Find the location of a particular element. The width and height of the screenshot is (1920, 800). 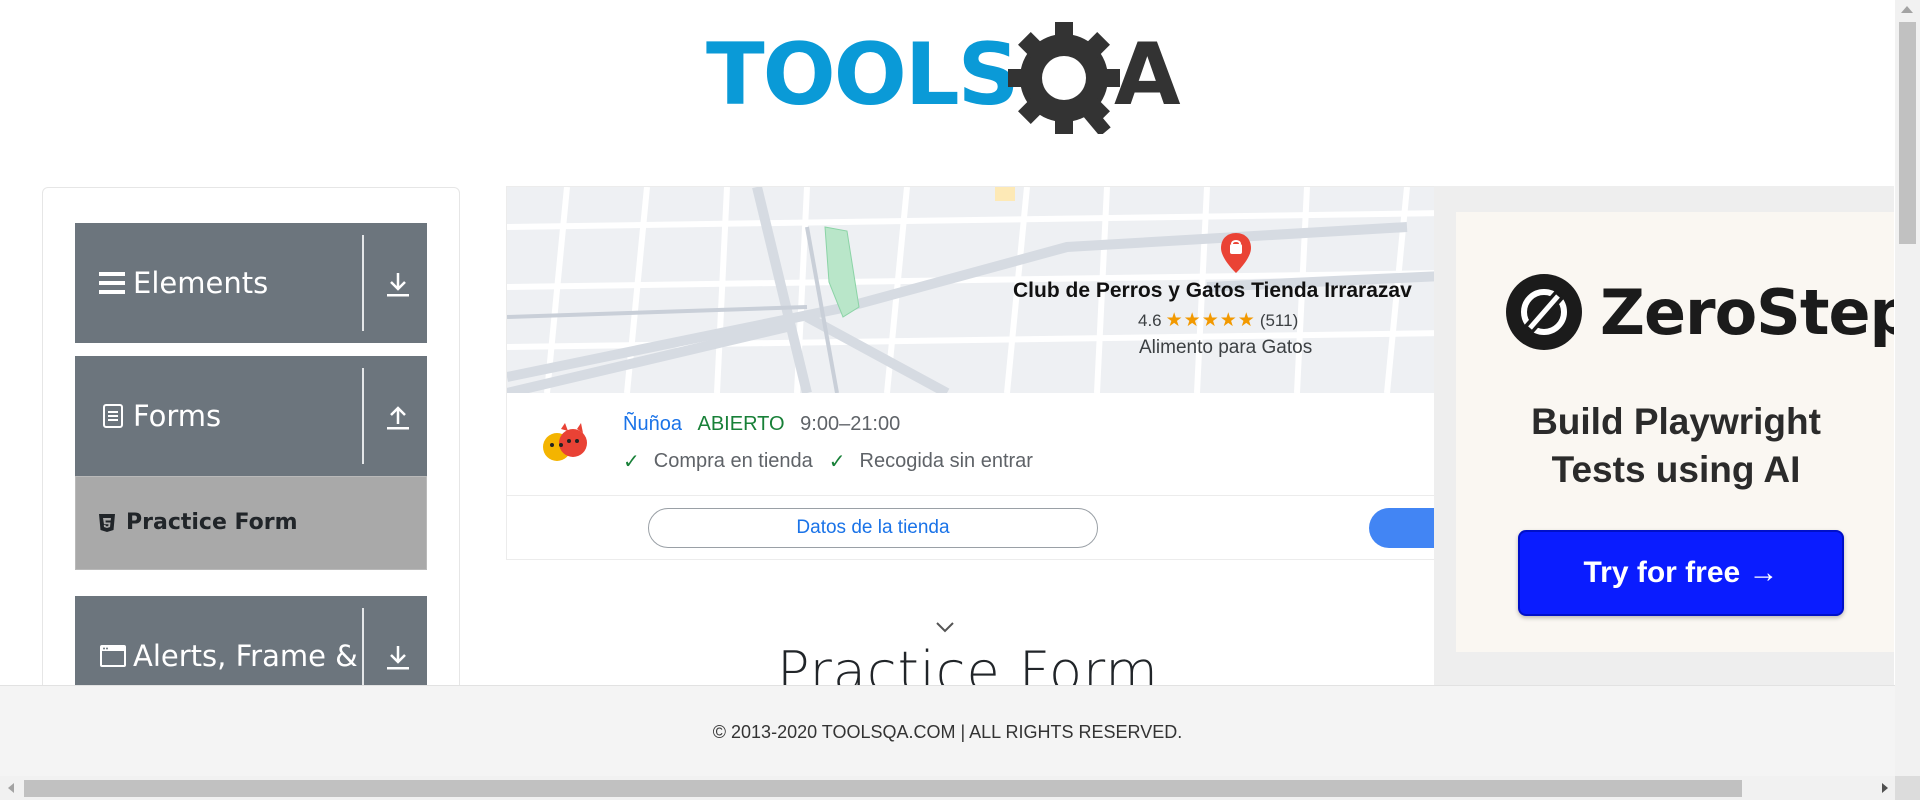

group-title-forms: Forms is located at coordinates (177, 416).